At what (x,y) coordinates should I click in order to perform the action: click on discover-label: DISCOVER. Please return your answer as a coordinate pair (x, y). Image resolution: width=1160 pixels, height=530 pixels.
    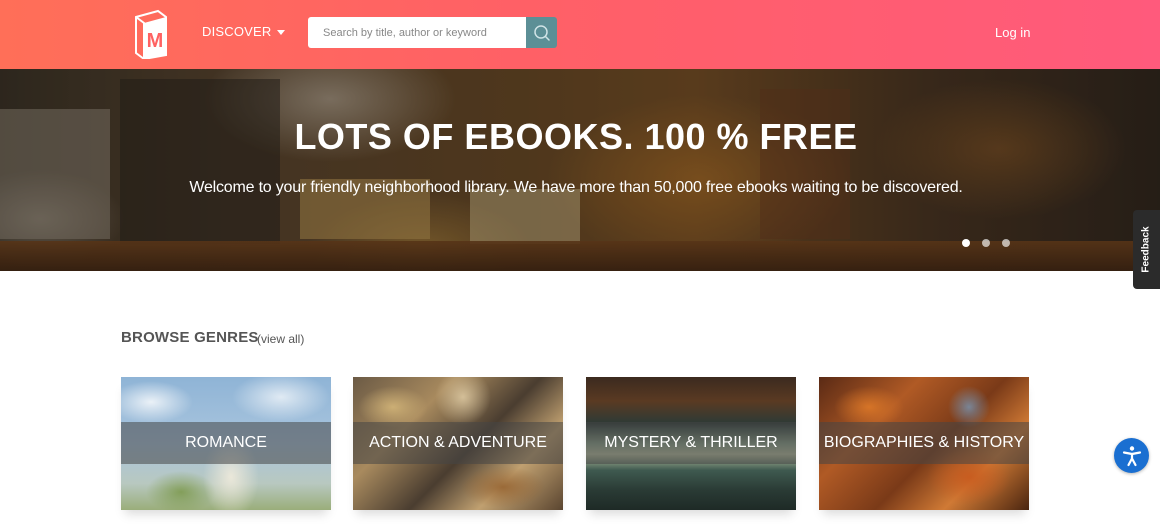
    Looking at the image, I should click on (237, 31).